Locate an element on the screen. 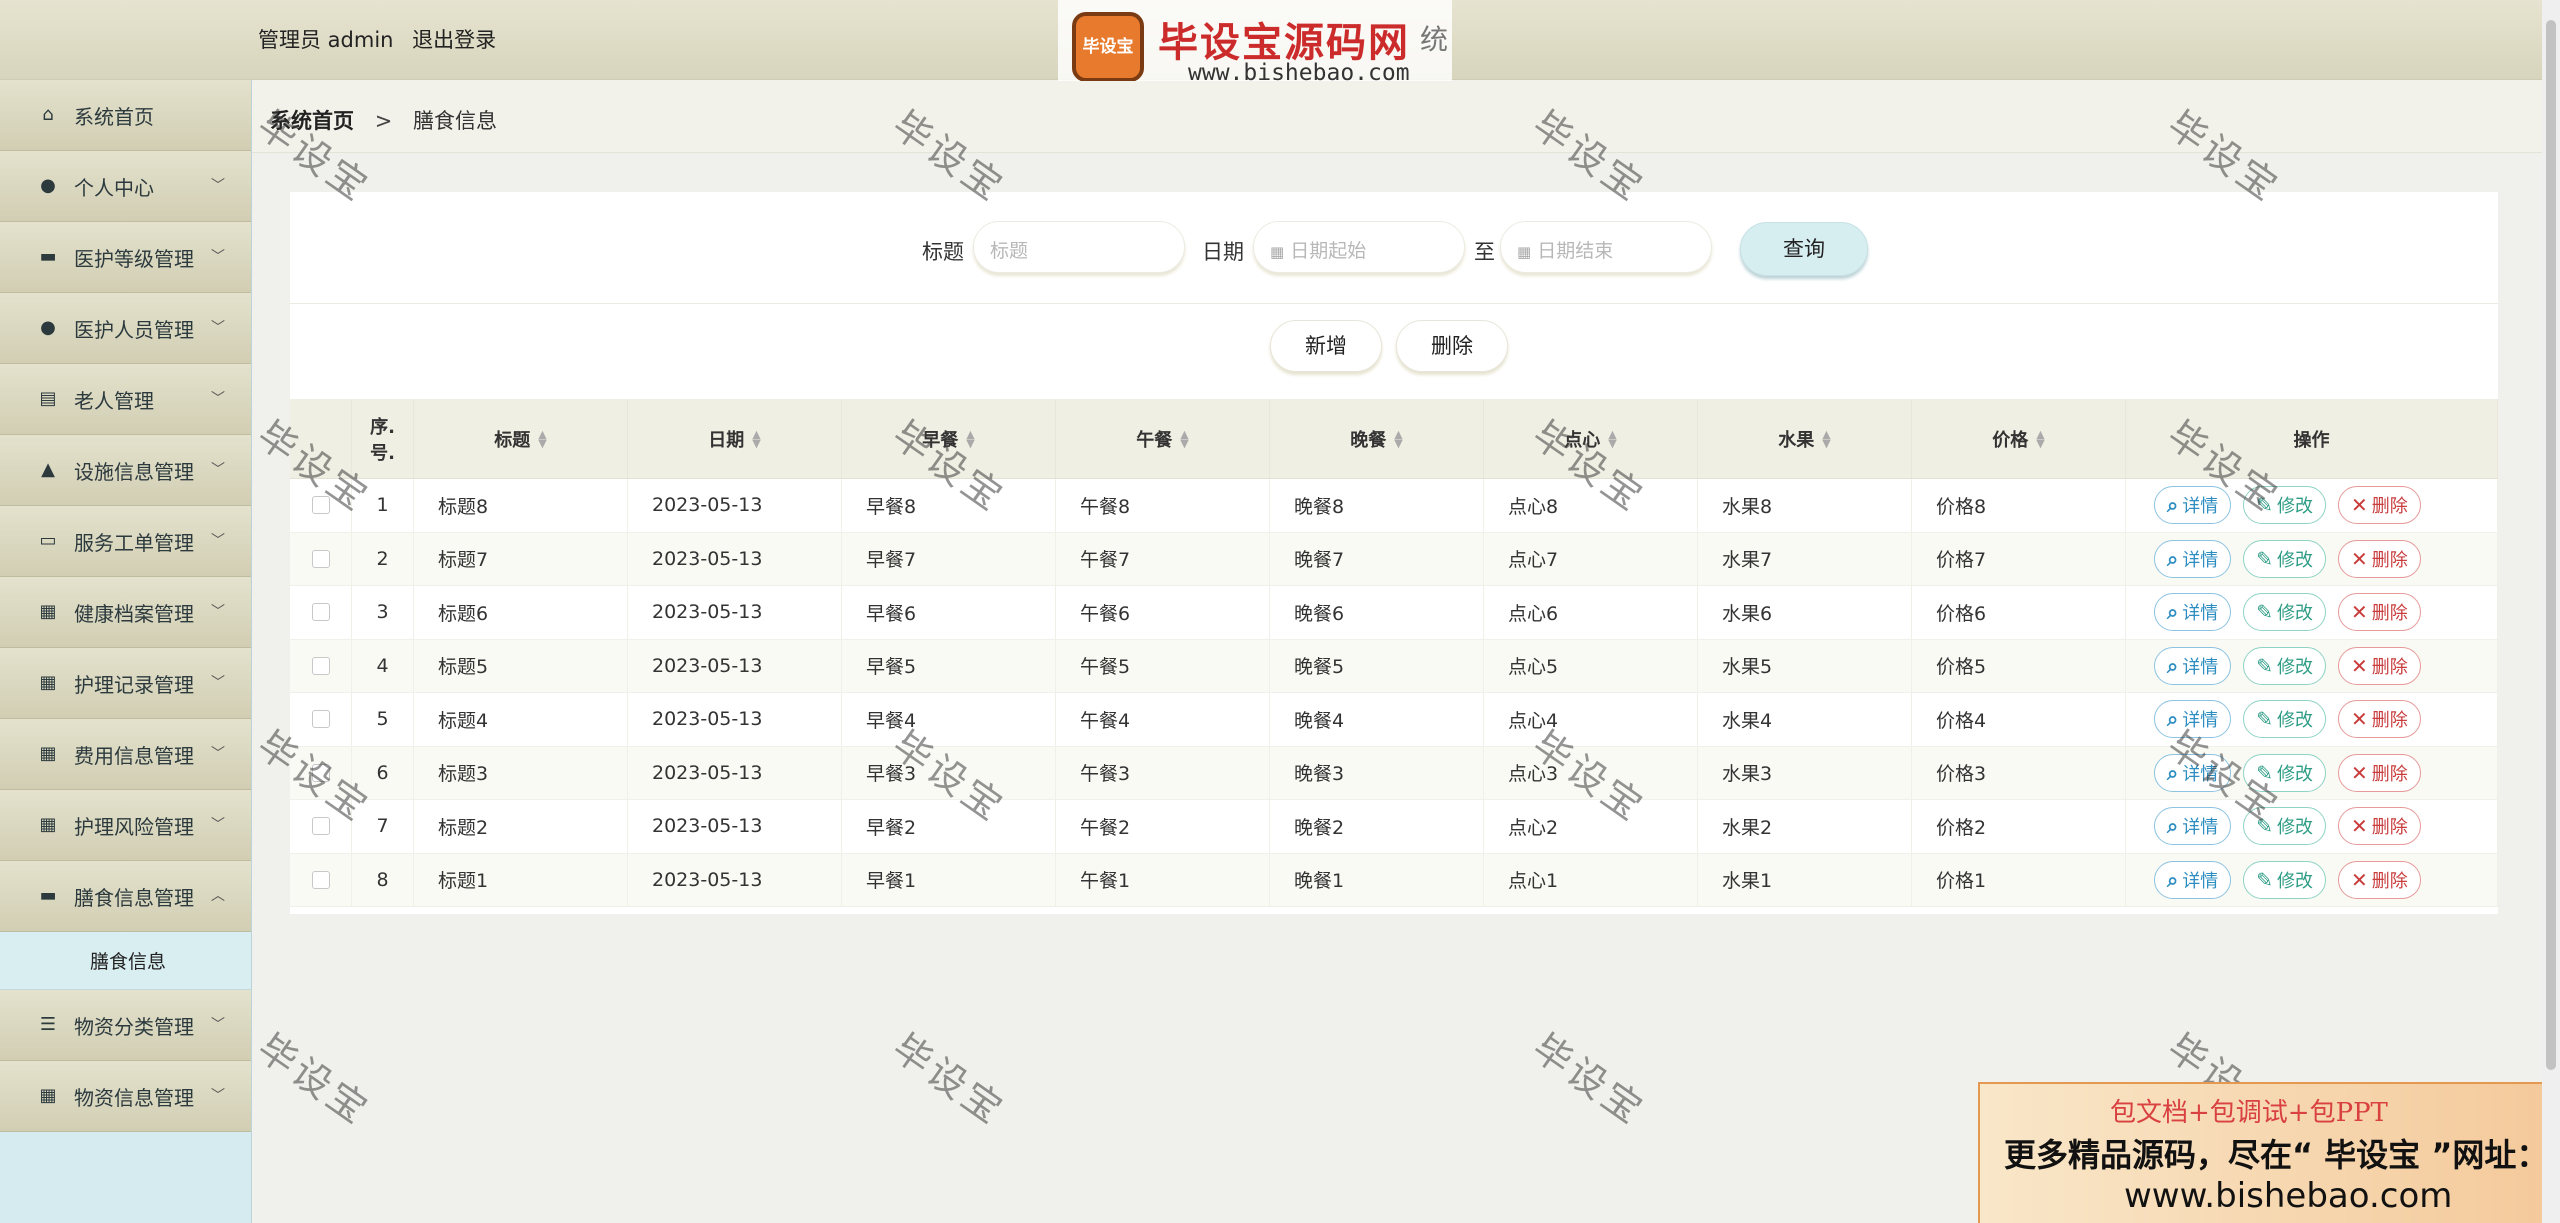 The height and width of the screenshot is (1223, 2560). cell-price: 价格8 is located at coordinates (2019, 505).